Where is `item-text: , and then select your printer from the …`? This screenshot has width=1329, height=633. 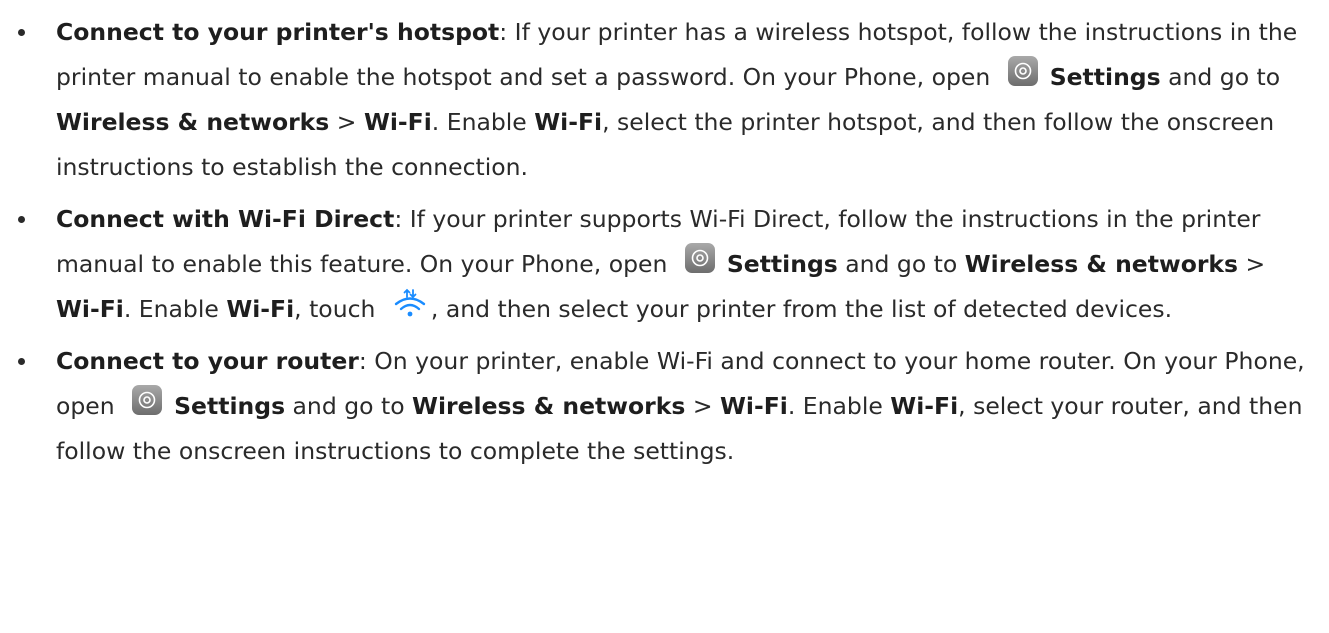
item-text: , and then select your printer from the … is located at coordinates (801, 309).